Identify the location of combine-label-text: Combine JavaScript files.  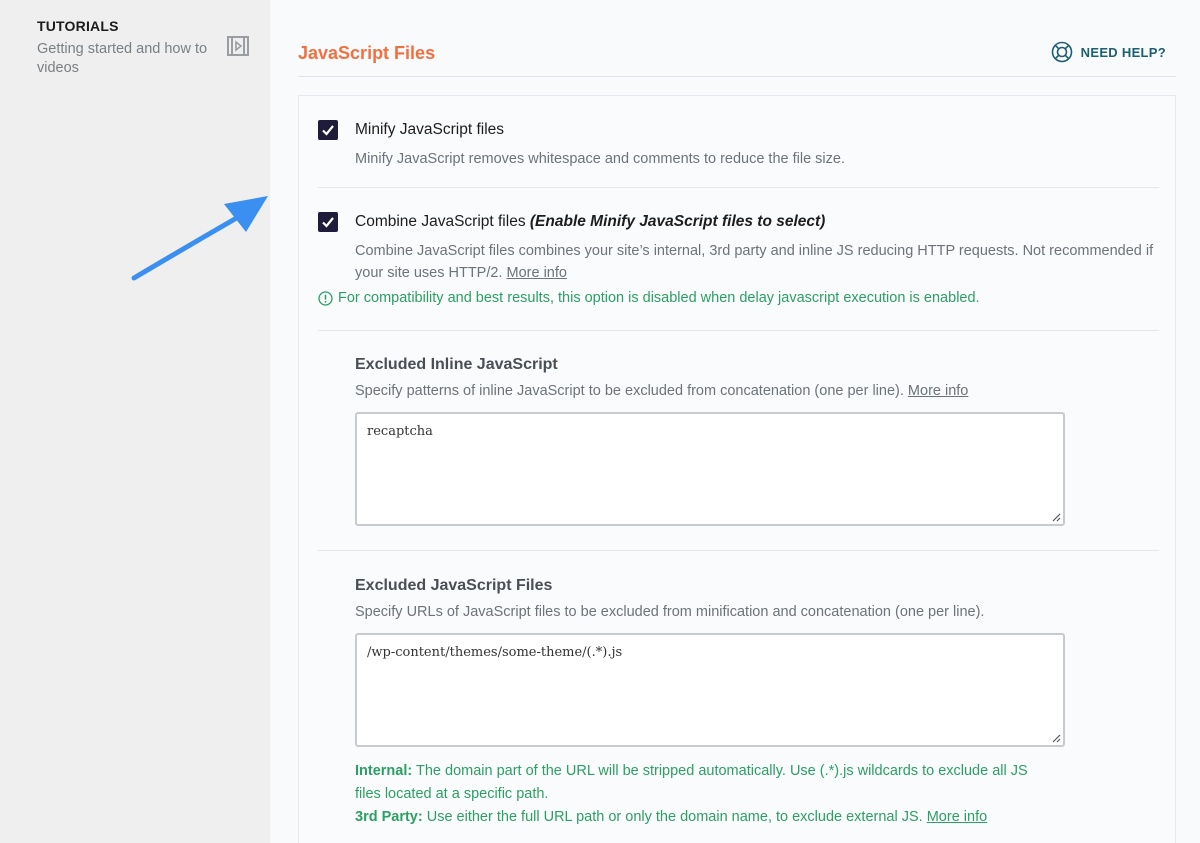
(440, 221).